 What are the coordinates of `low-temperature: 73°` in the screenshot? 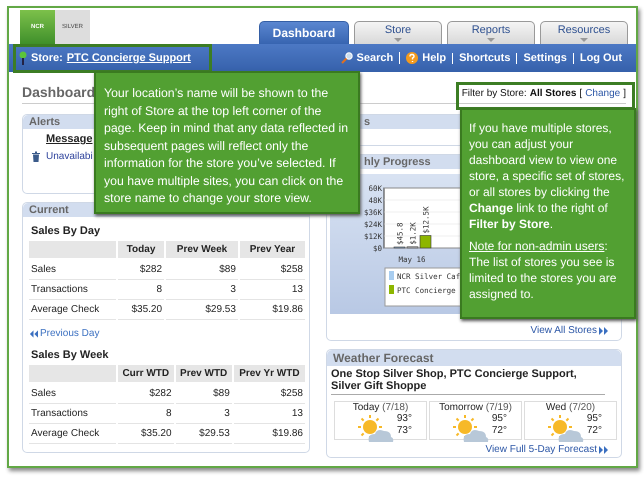 It's located at (404, 431).